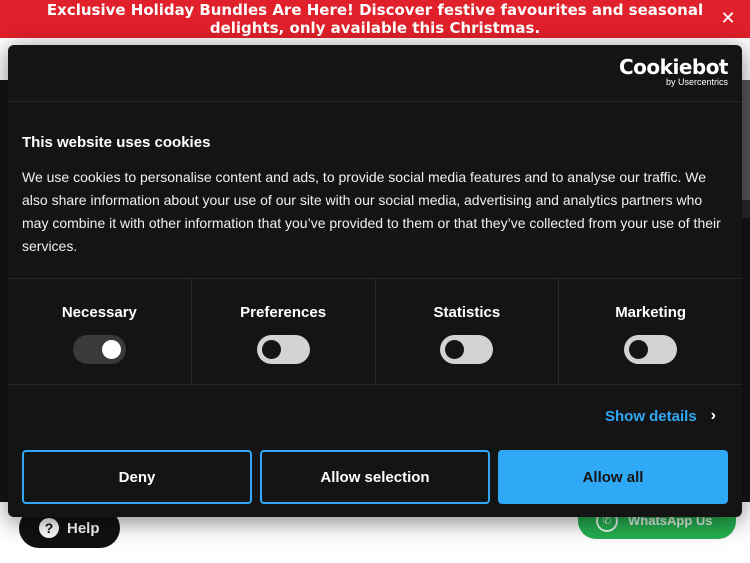 The image size is (750, 563). I want to click on chevron-right-icon: ›, so click(713, 415).